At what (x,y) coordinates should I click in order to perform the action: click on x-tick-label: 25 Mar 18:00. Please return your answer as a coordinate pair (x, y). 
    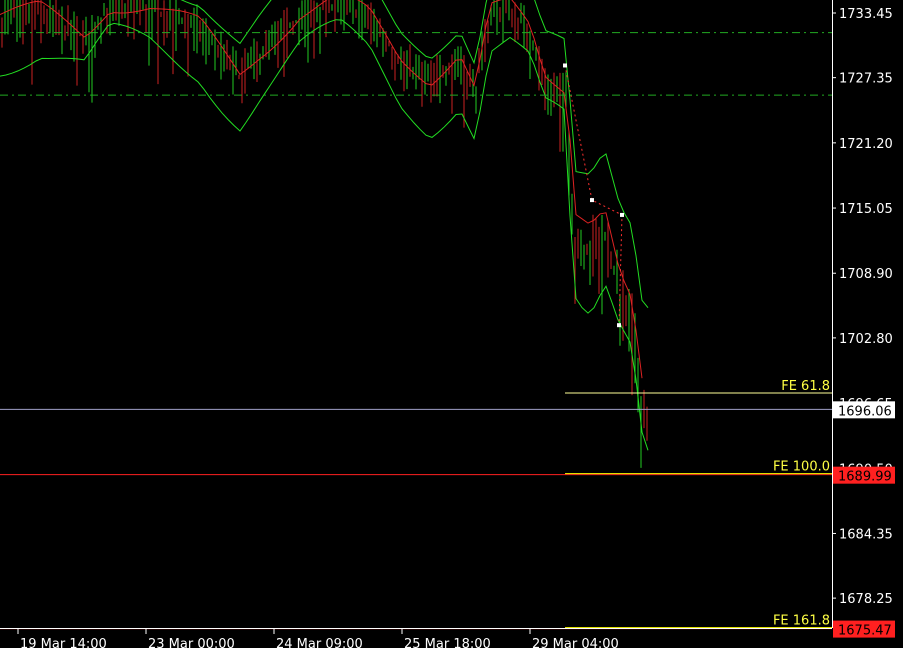
    Looking at the image, I should click on (447, 642).